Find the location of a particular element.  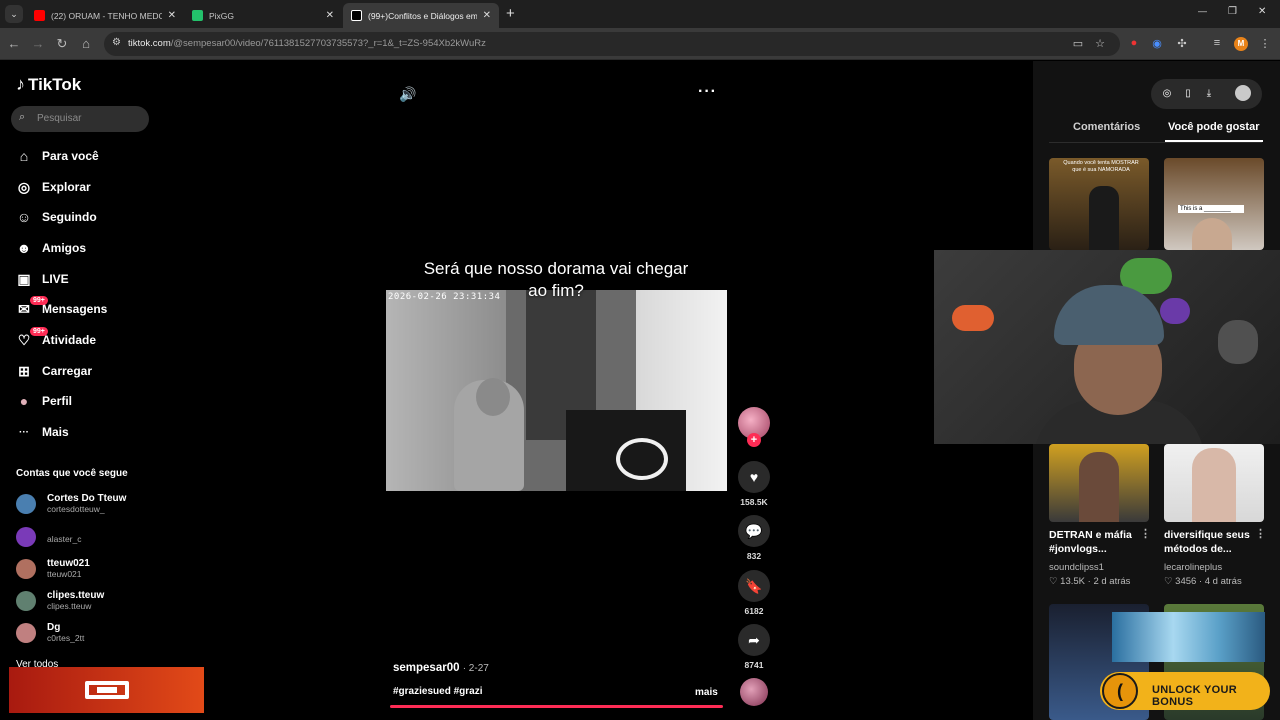

music-disc-avatar is located at coordinates (754, 692).